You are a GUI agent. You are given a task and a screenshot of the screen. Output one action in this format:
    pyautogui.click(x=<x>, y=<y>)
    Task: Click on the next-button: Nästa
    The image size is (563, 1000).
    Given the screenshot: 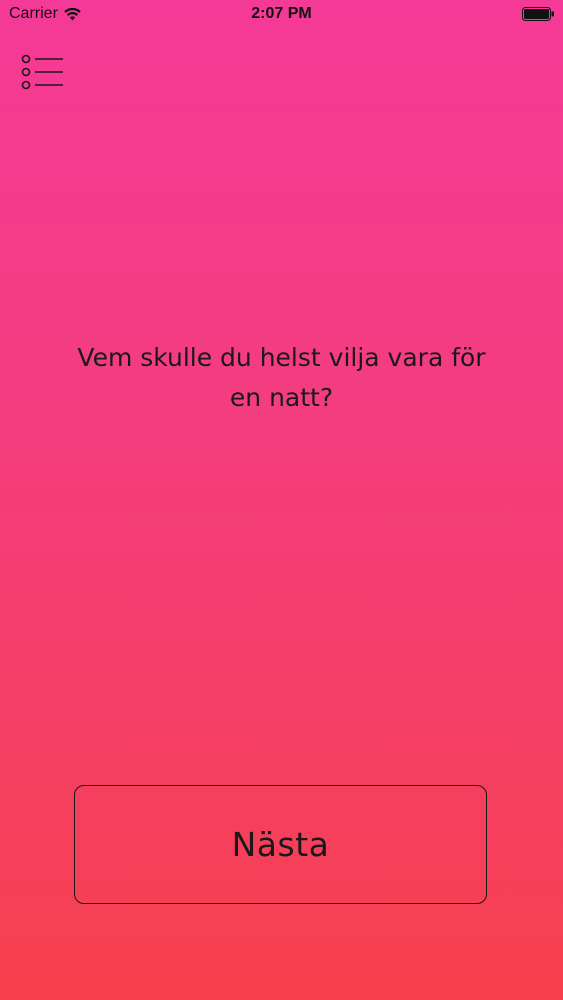 What is the action you would take?
    pyautogui.click(x=280, y=844)
    